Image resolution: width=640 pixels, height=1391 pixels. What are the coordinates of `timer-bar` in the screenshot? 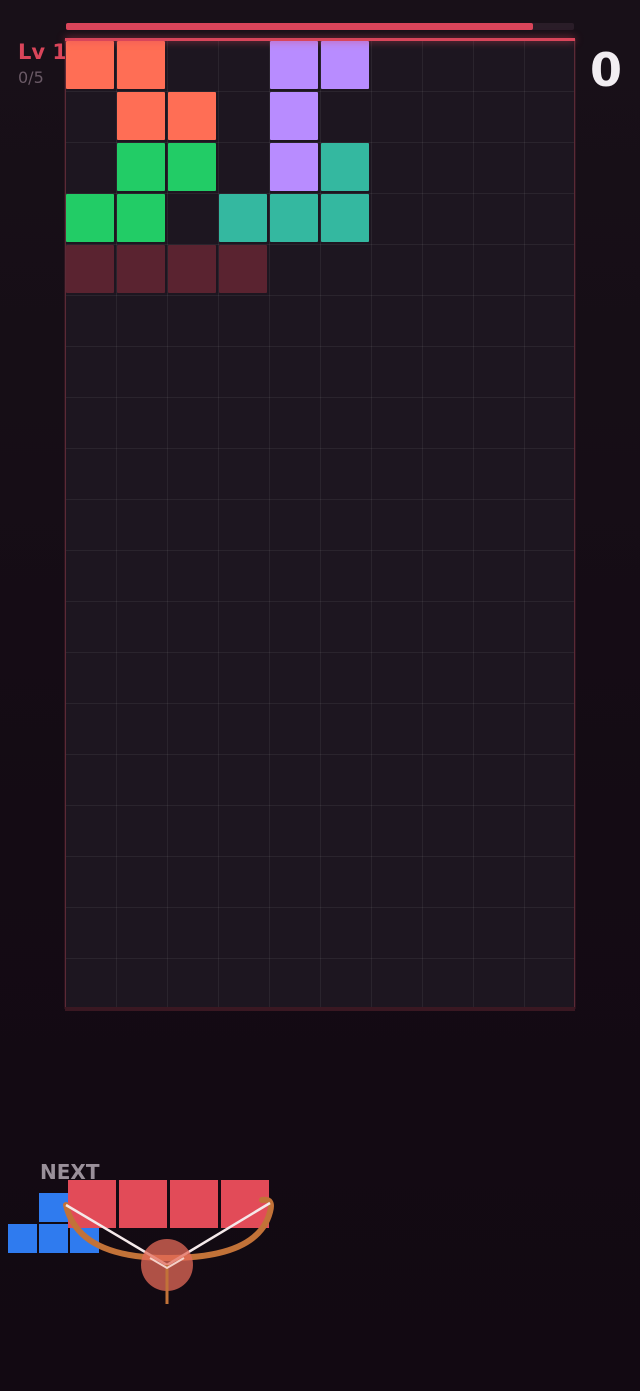 It's located at (320, 26).